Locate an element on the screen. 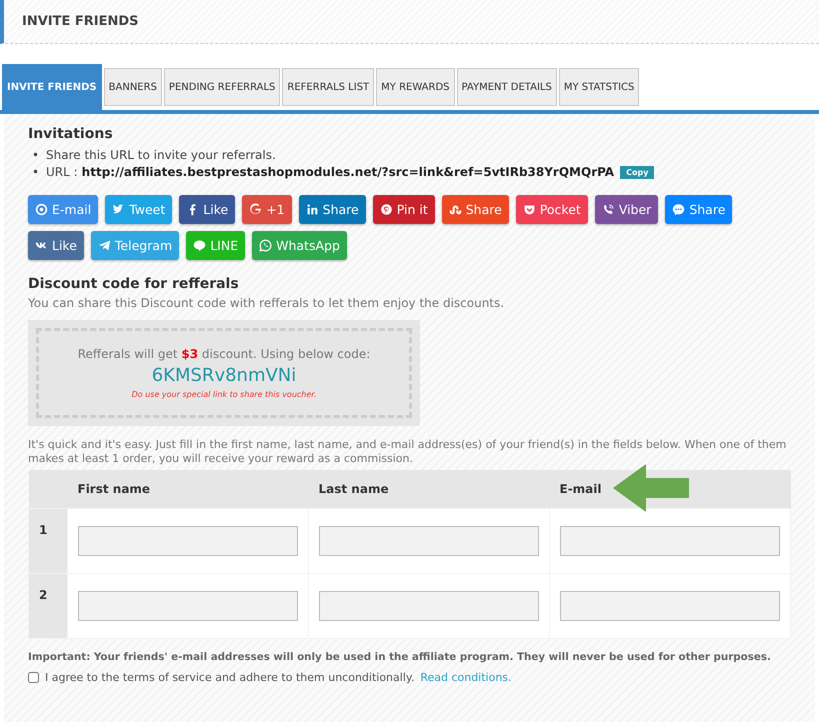  tab: PAYMENT DETAILS is located at coordinates (506, 87).